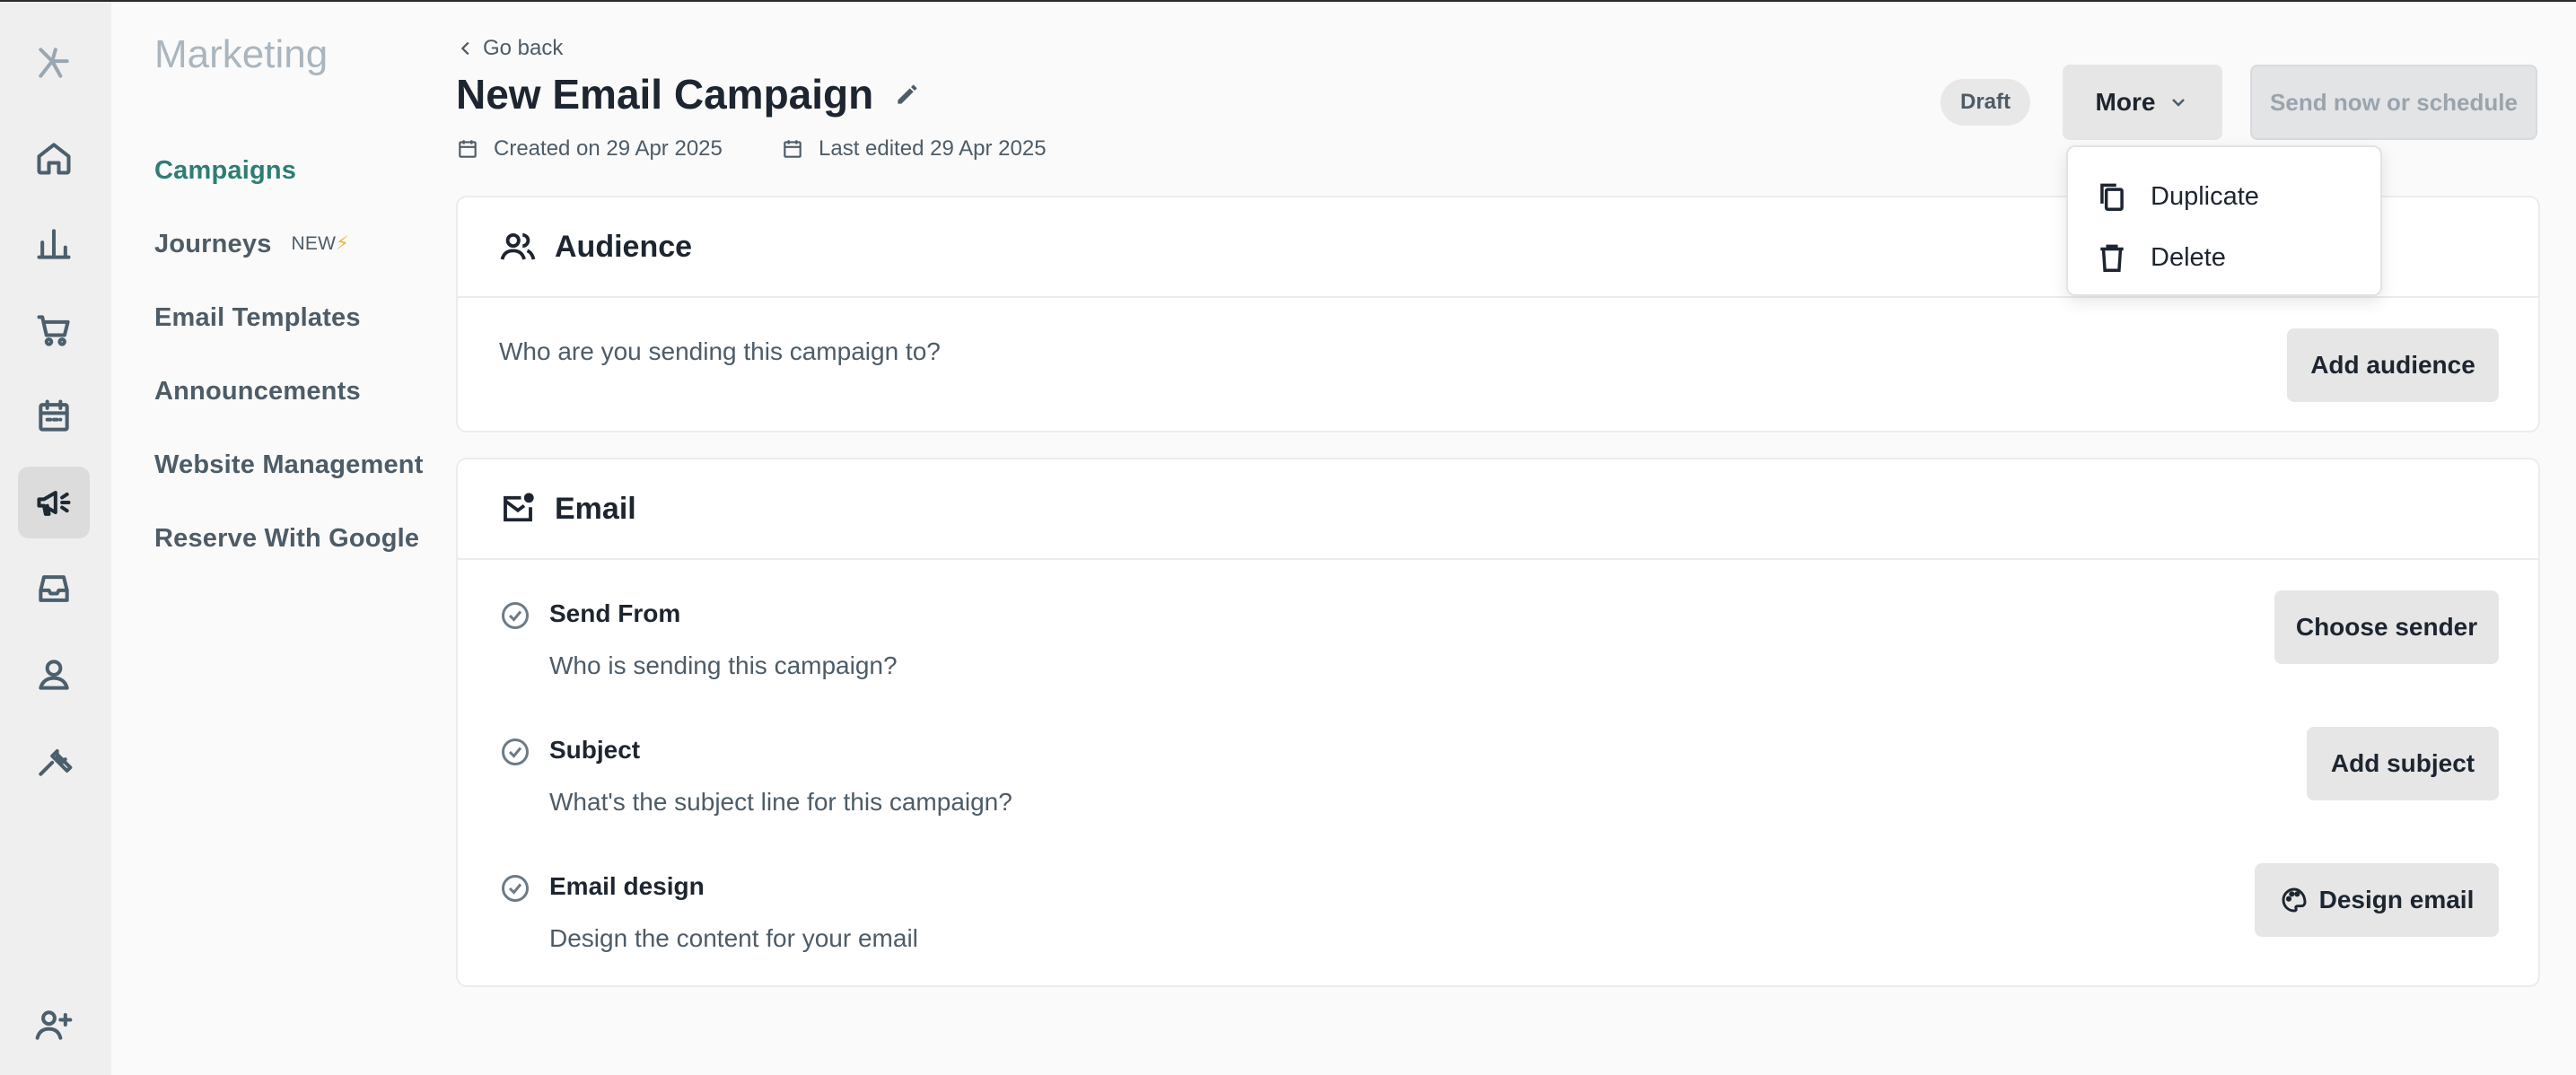 The width and height of the screenshot is (2576, 1075). Describe the element at coordinates (54, 244) in the screenshot. I see `chart-icon` at that location.